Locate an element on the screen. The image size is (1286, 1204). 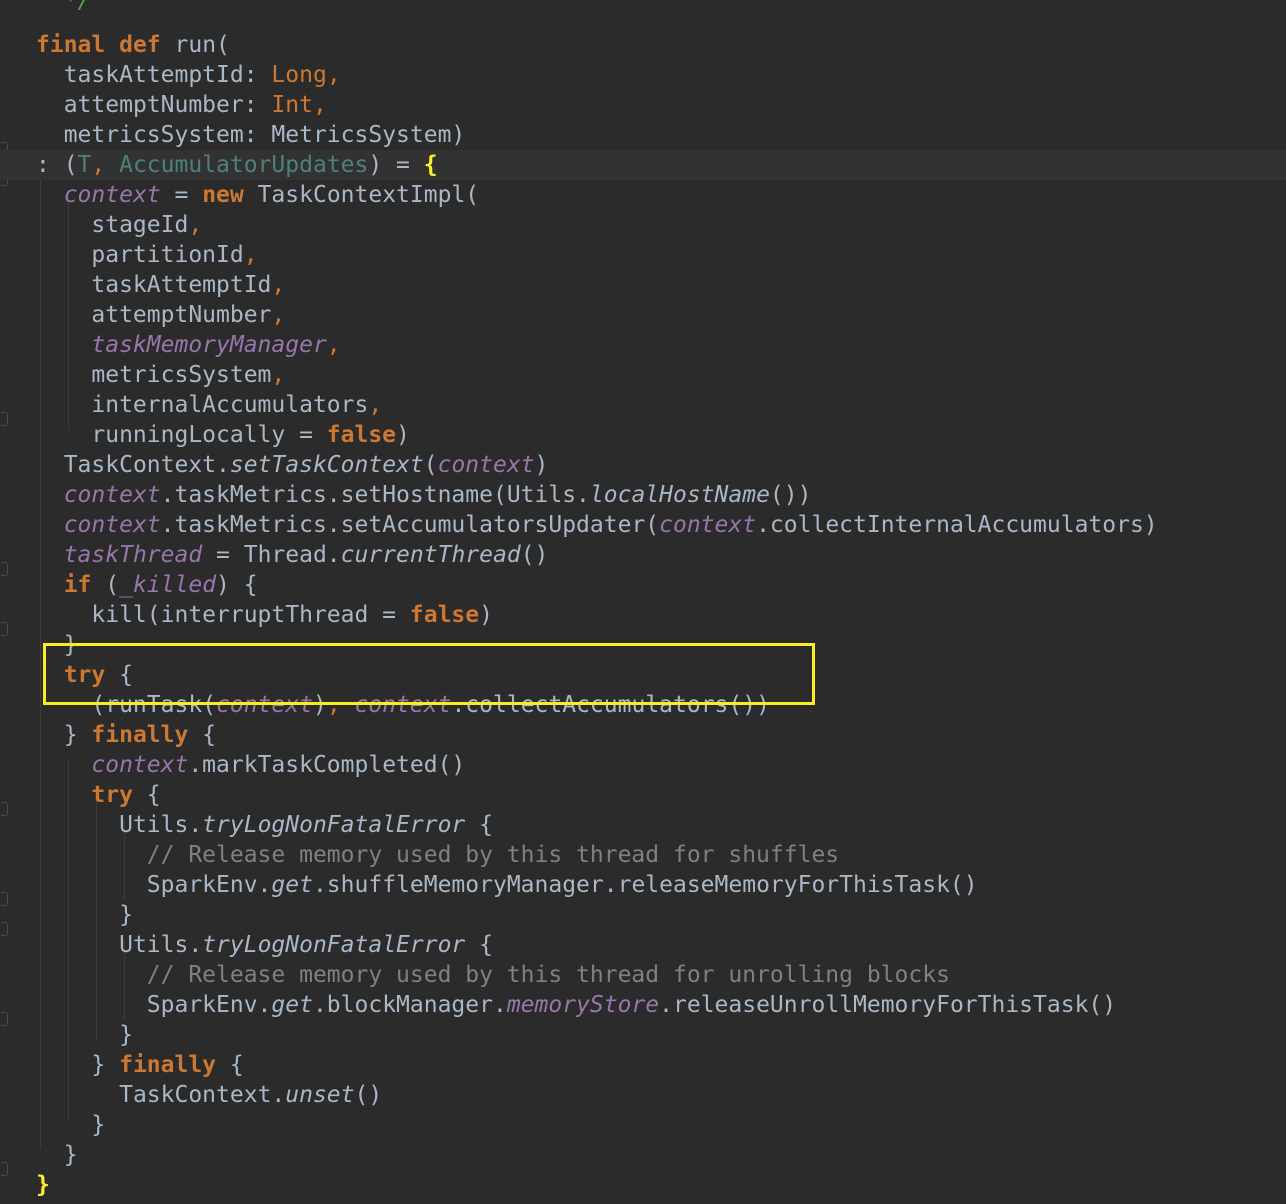
code-line: taskMemoryManager, is located at coordinates (661, 345).